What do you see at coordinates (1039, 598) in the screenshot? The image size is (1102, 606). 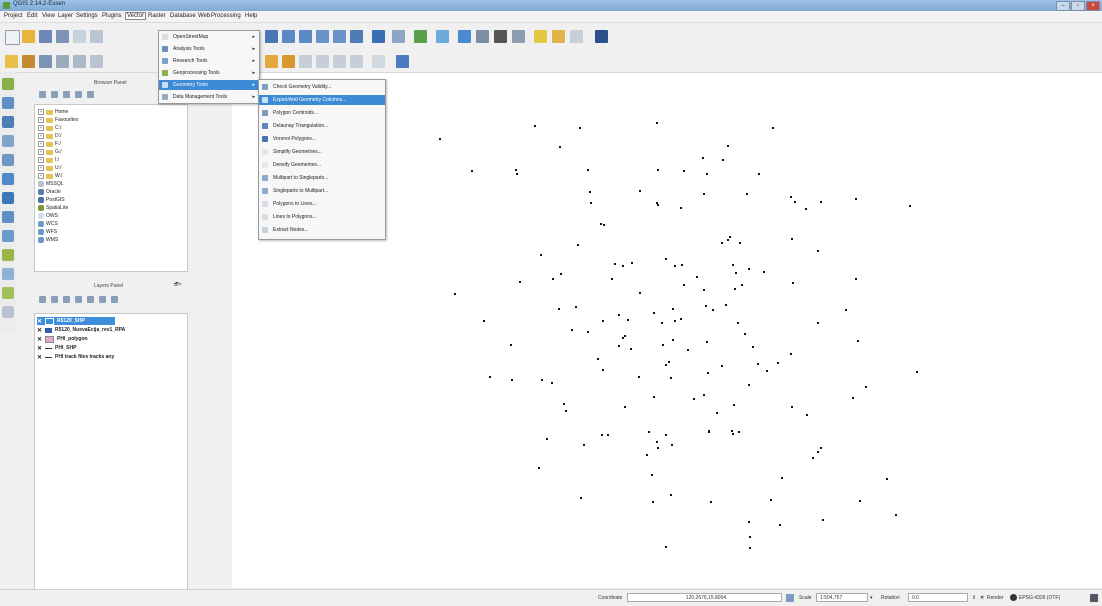 I see `crs-status: EPSG:4326 (OTF)` at bounding box center [1039, 598].